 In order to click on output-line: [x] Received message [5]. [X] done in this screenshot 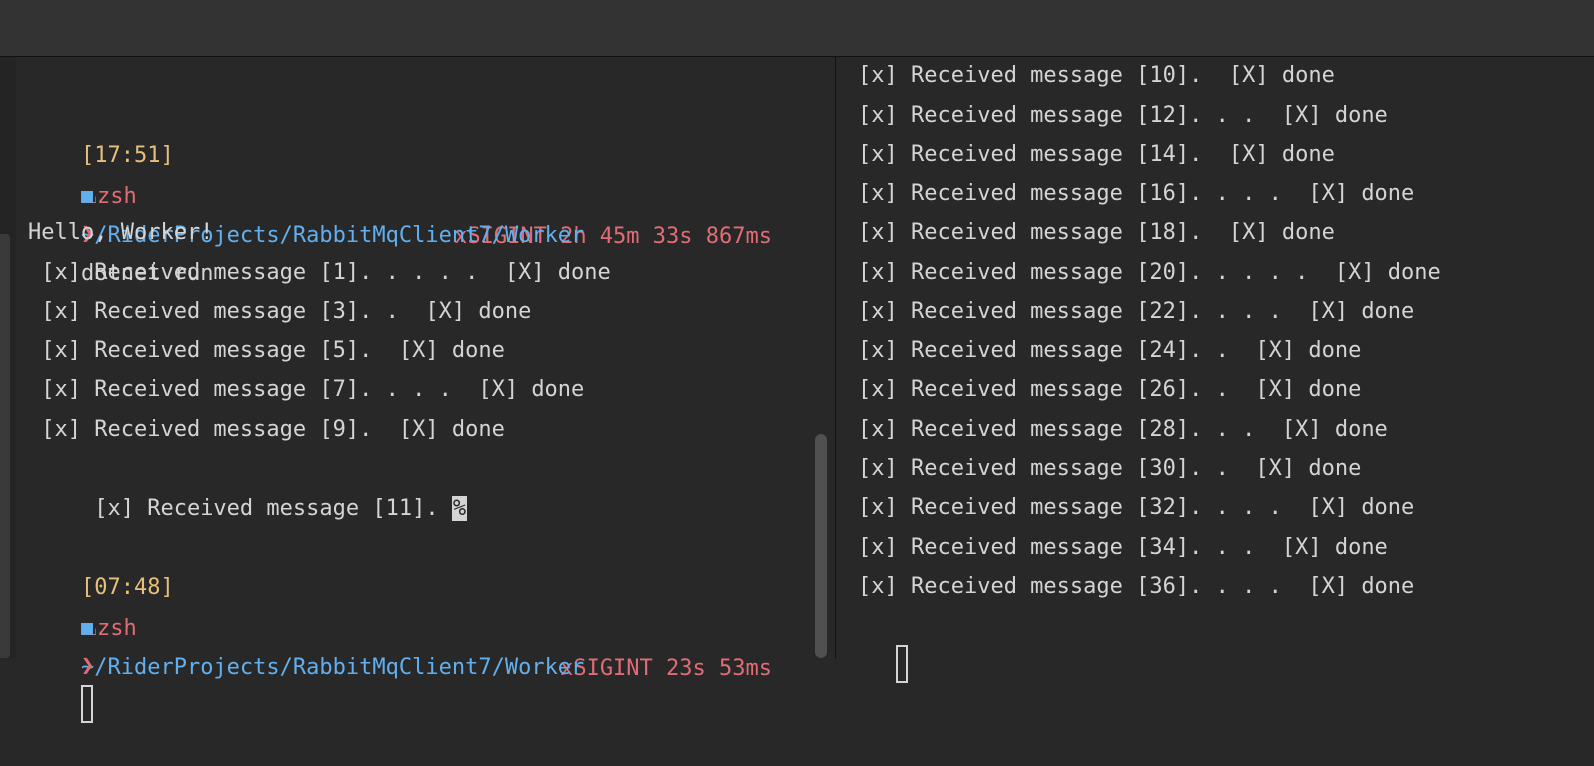, I will do `click(266, 350)`.